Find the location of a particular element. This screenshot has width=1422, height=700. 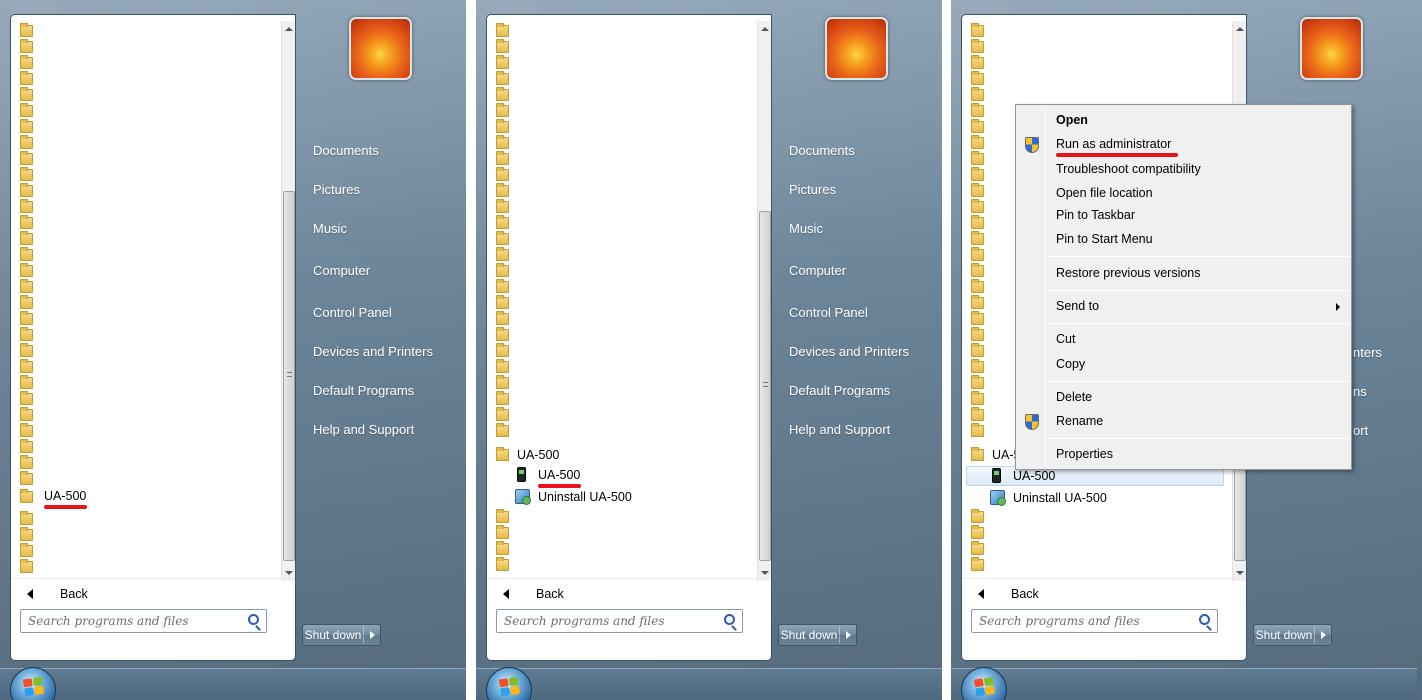

menu-control-panel: Control Panel is located at coordinates (828, 312).